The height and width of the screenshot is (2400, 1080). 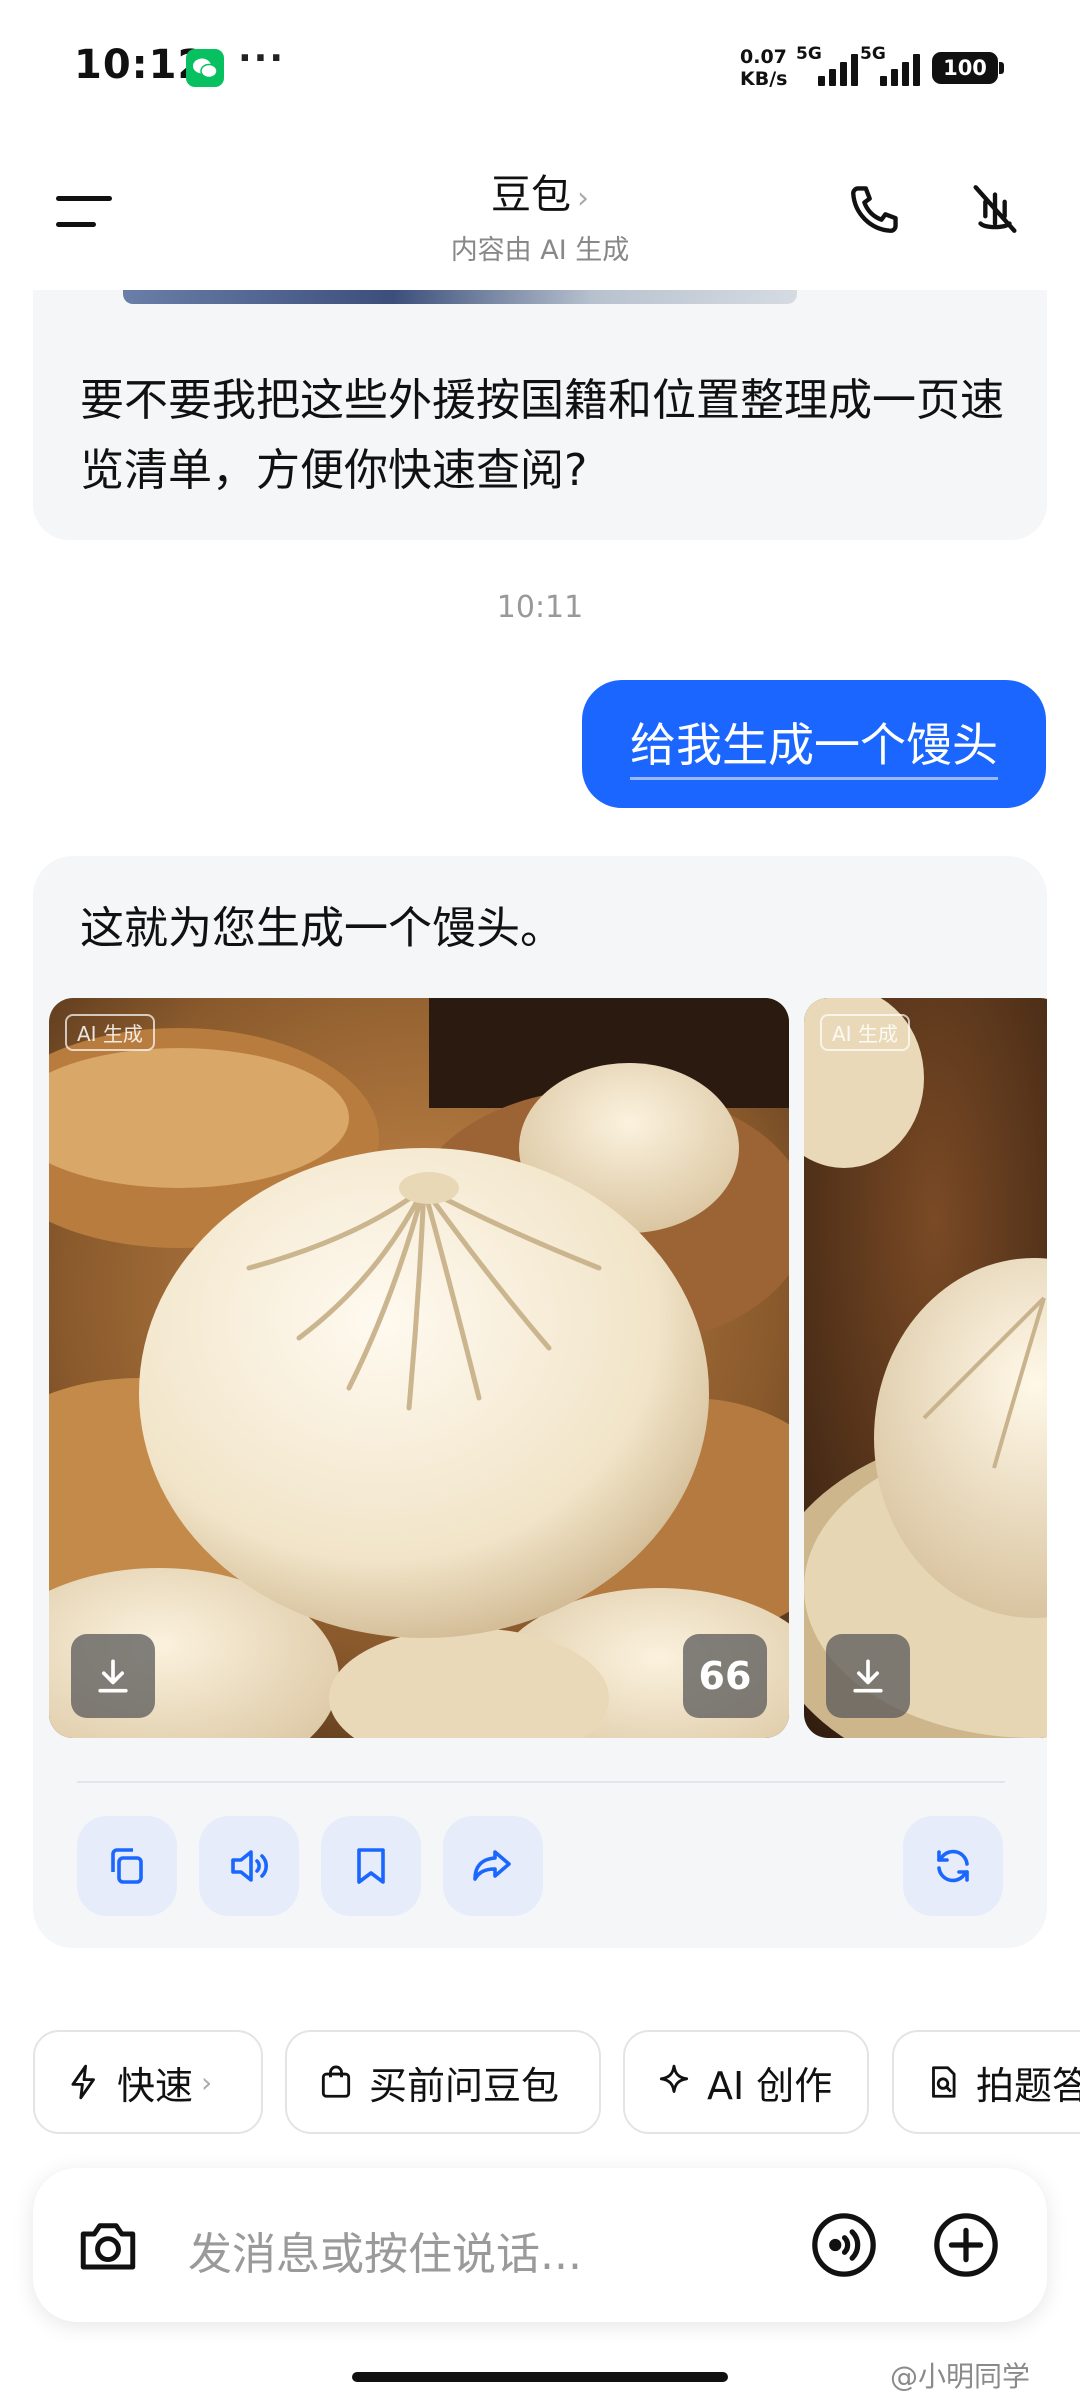 I want to click on photo-question-chip: 拍题答疑, so click(x=986, y=2082).